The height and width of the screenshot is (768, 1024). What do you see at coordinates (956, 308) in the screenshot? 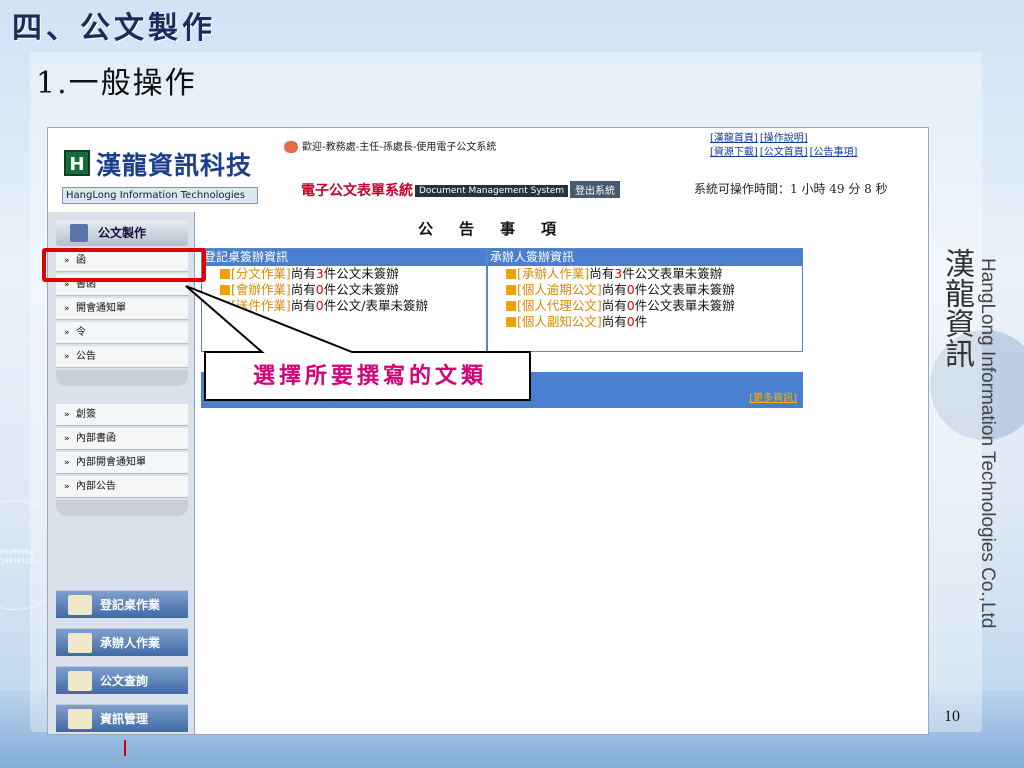
I see `brand-chinese-text: 漢龍資訊` at bounding box center [956, 308].